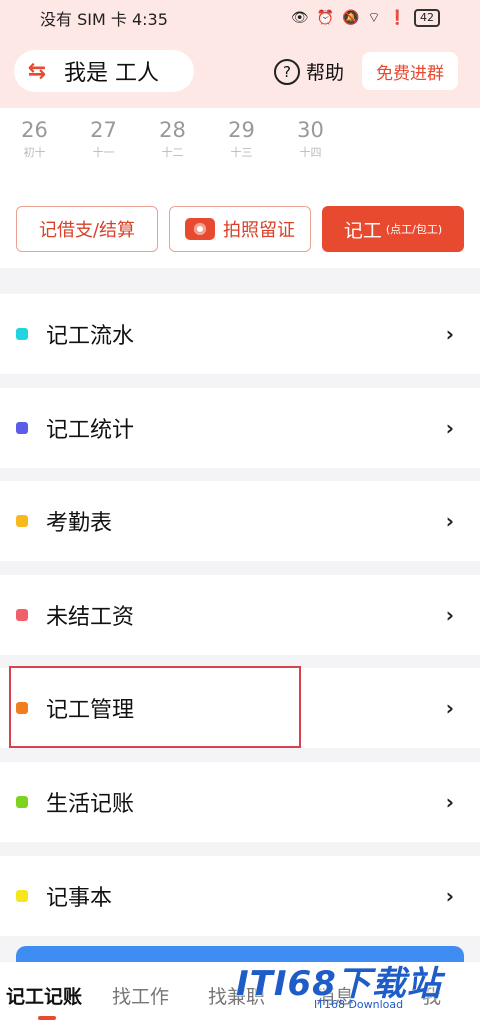  What do you see at coordinates (172, 152) in the screenshot?
I see `day-lunar: 十二` at bounding box center [172, 152].